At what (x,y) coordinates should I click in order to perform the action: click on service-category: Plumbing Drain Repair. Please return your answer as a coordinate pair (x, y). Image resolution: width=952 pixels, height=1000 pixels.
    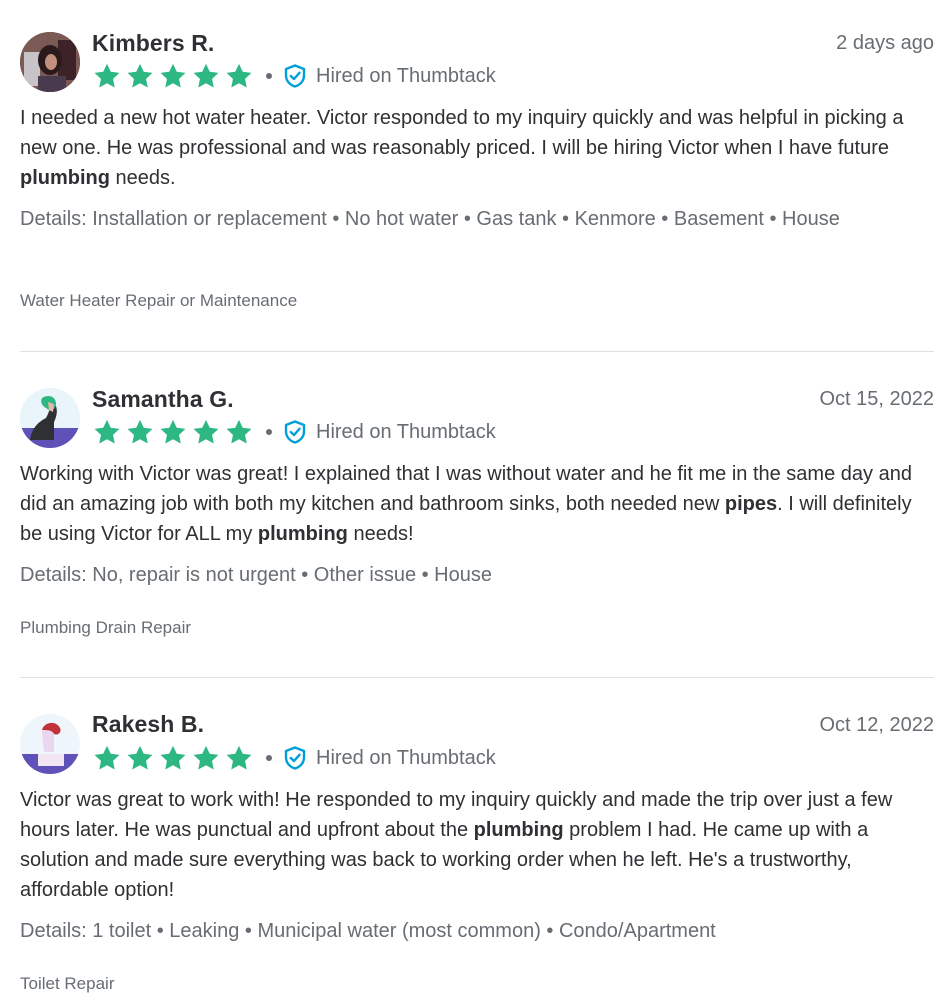
    Looking at the image, I should click on (106, 627).